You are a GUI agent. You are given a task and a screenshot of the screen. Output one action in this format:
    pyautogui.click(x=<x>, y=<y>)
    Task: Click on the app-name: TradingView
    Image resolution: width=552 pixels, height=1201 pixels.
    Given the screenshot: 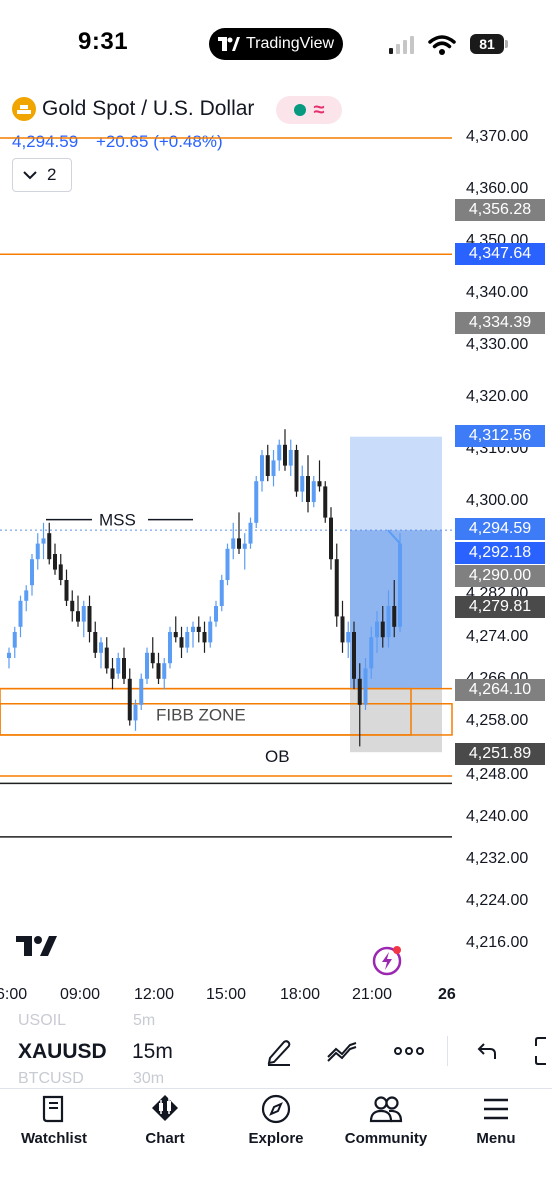 What is the action you would take?
    pyautogui.click(x=290, y=43)
    